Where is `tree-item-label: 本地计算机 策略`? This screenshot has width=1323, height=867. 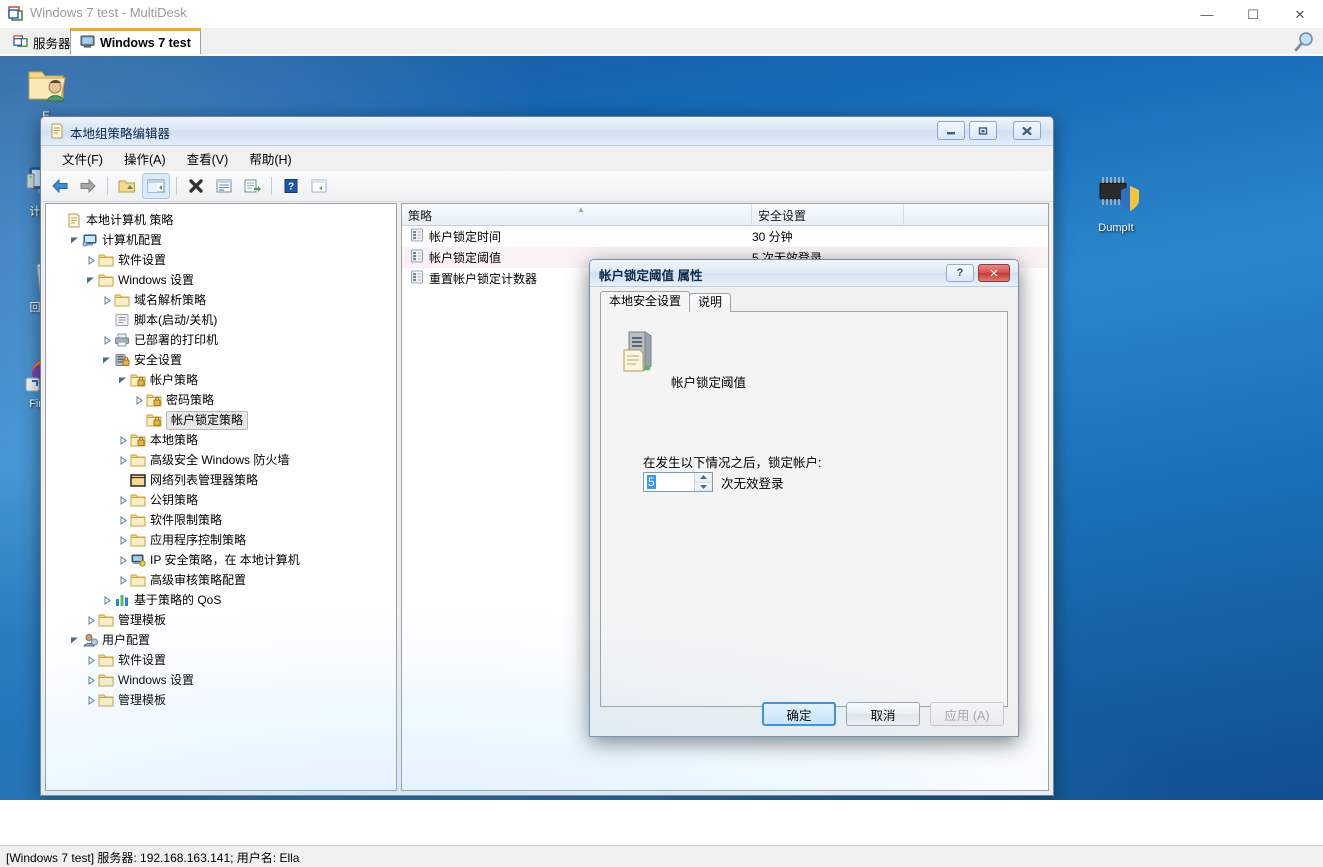
tree-item-label: 本地计算机 策略 is located at coordinates (130, 220).